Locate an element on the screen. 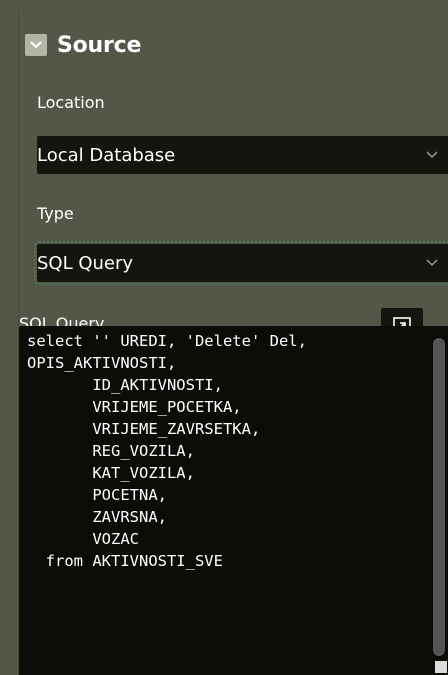  collapse-toggle-button is located at coordinates (36, 45).